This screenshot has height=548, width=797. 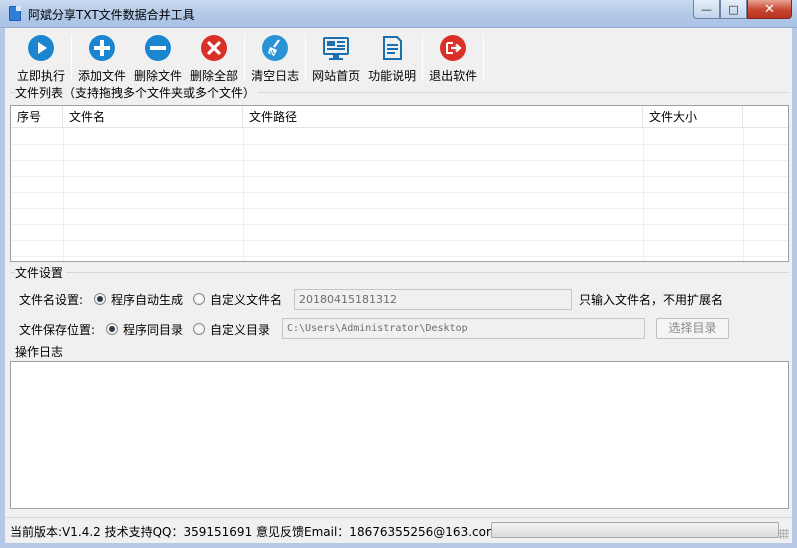 I want to click on column-header-filepath: 文件路径, so click(x=443, y=117).